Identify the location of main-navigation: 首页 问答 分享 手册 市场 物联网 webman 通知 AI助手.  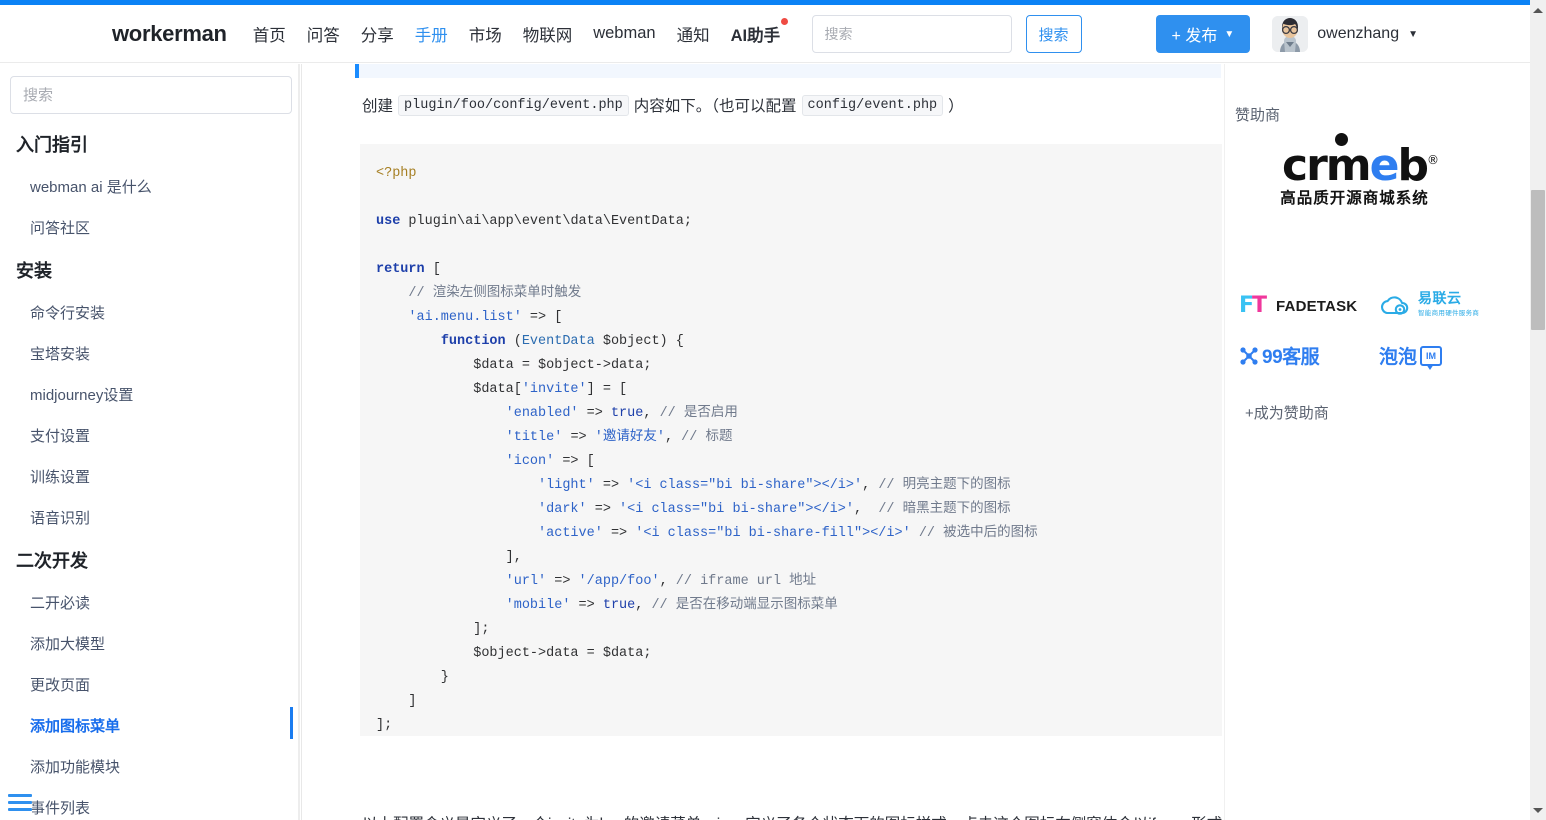
(527, 31).